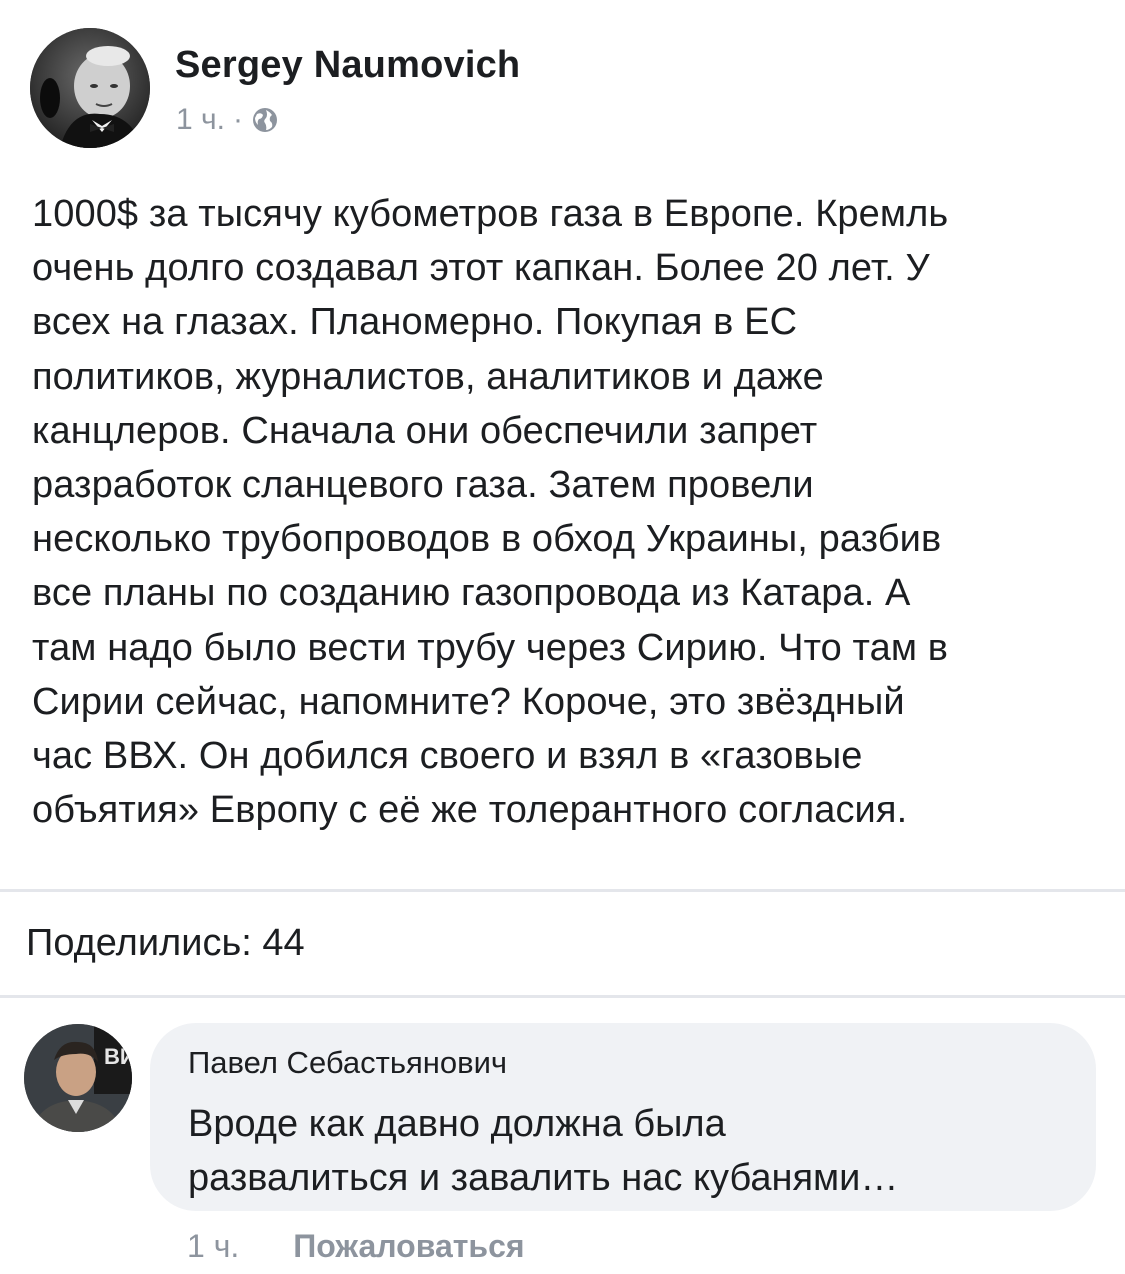 This screenshot has width=1125, height=1274. I want to click on globe-icon, so click(264, 120).